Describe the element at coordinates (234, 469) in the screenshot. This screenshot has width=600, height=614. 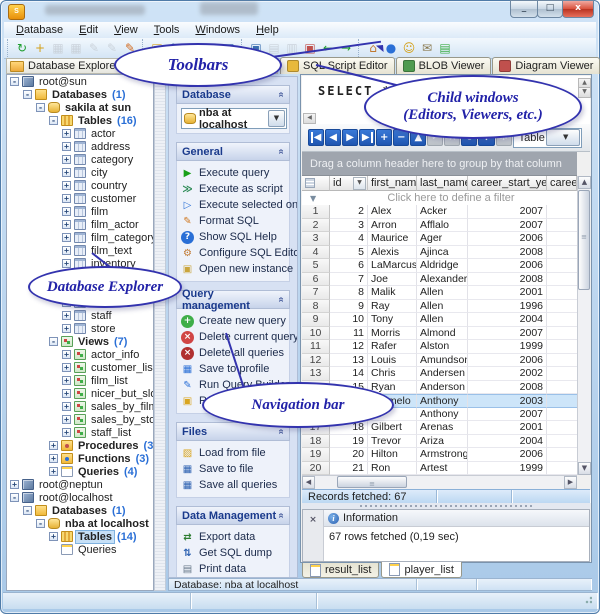
I see `nav-item-save-to-file: ▦ Save to file` at that location.